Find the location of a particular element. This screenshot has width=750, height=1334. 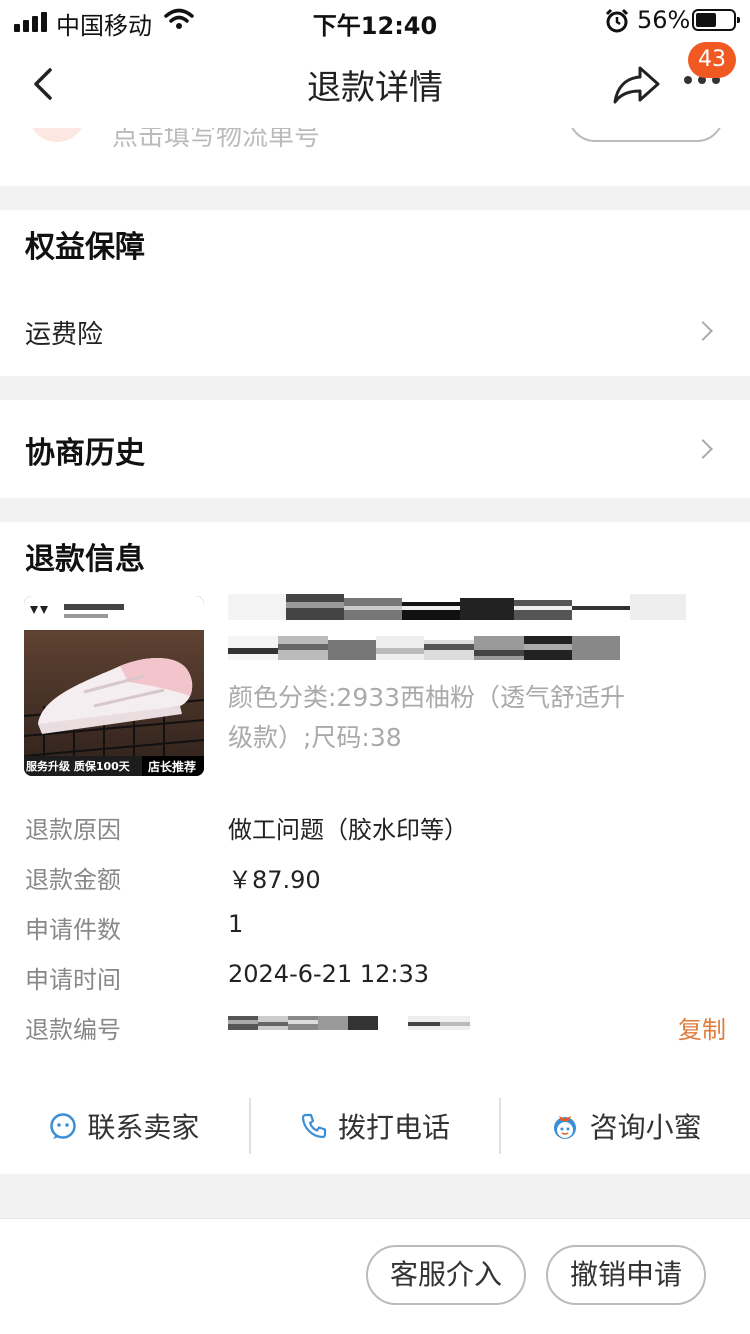

product-spec-line2: 级款）;尺码:38 is located at coordinates (315, 737).